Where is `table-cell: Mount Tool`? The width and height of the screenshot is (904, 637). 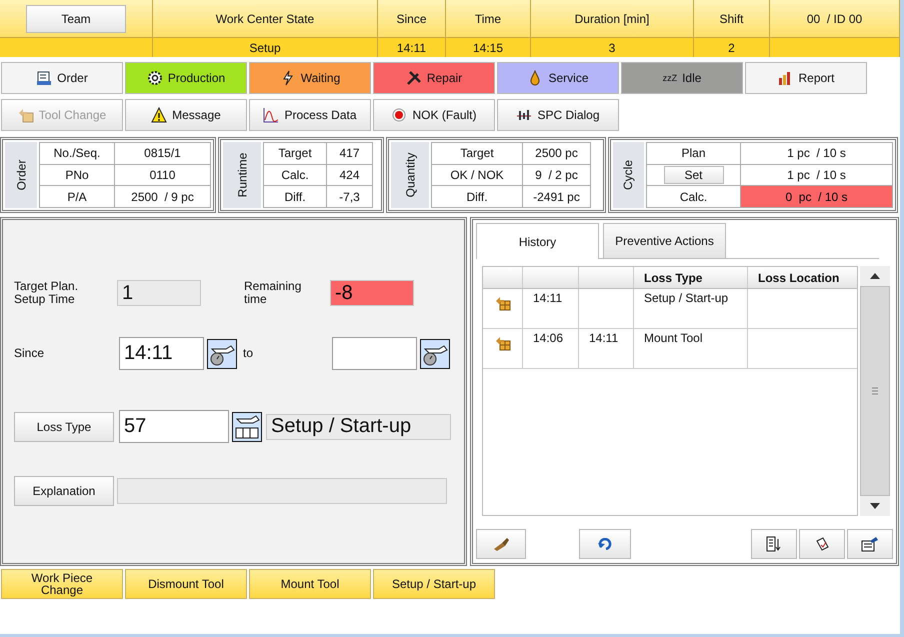 table-cell: Mount Tool is located at coordinates (673, 338).